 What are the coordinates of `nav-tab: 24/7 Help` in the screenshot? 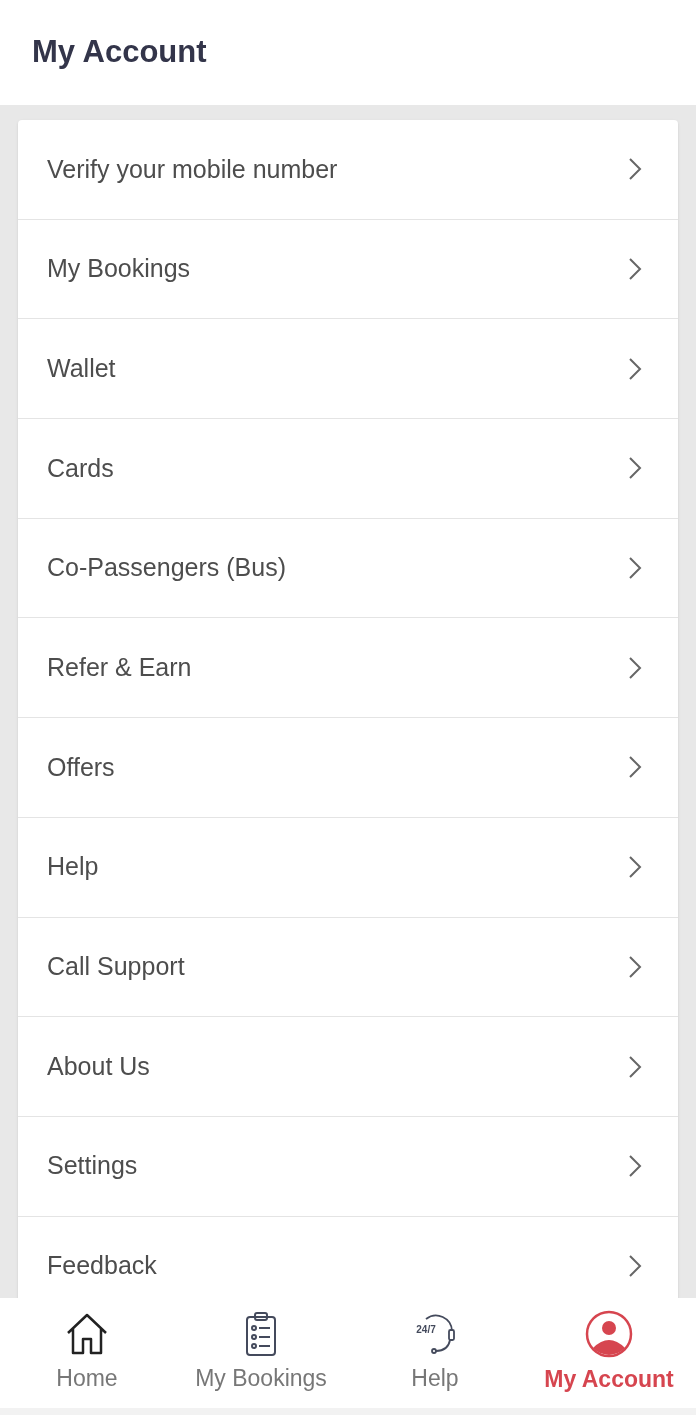 It's located at (435, 1353).